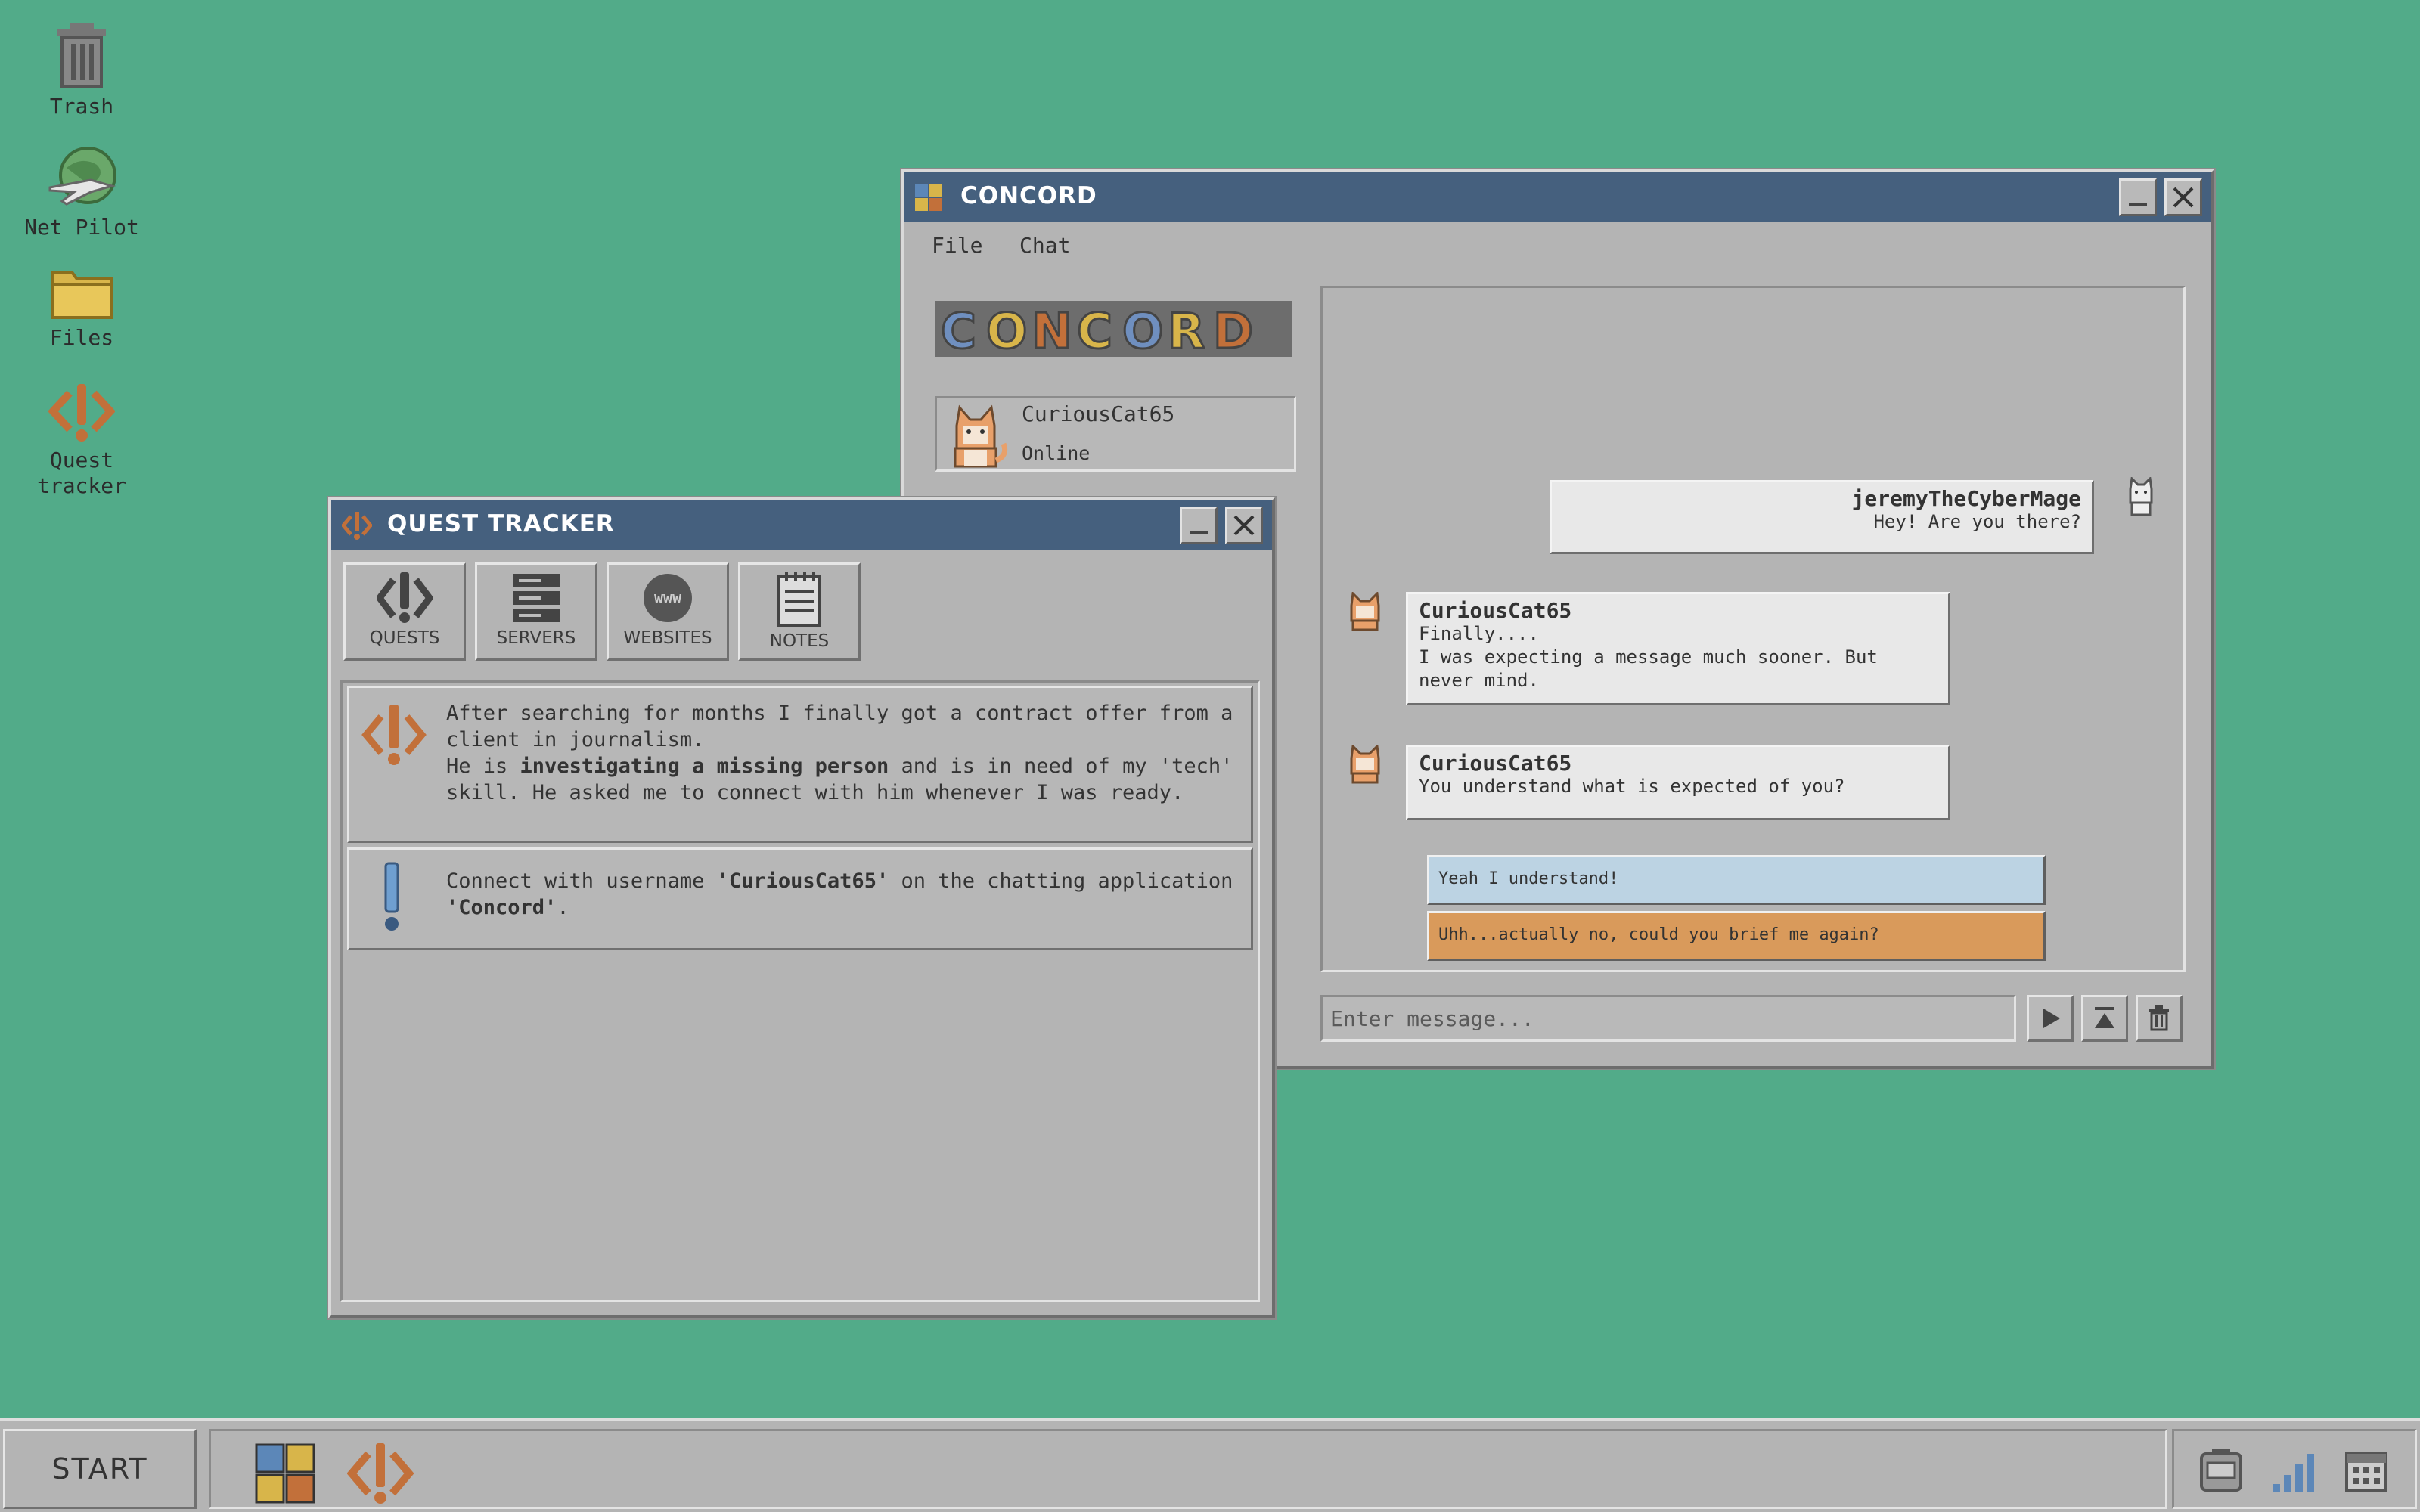 This screenshot has width=2420, height=1512. I want to click on play-icon, so click(2051, 1018).